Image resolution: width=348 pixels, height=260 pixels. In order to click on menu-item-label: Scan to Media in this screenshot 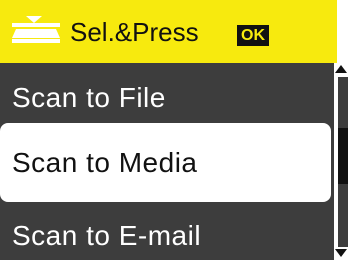, I will do `click(105, 162)`.